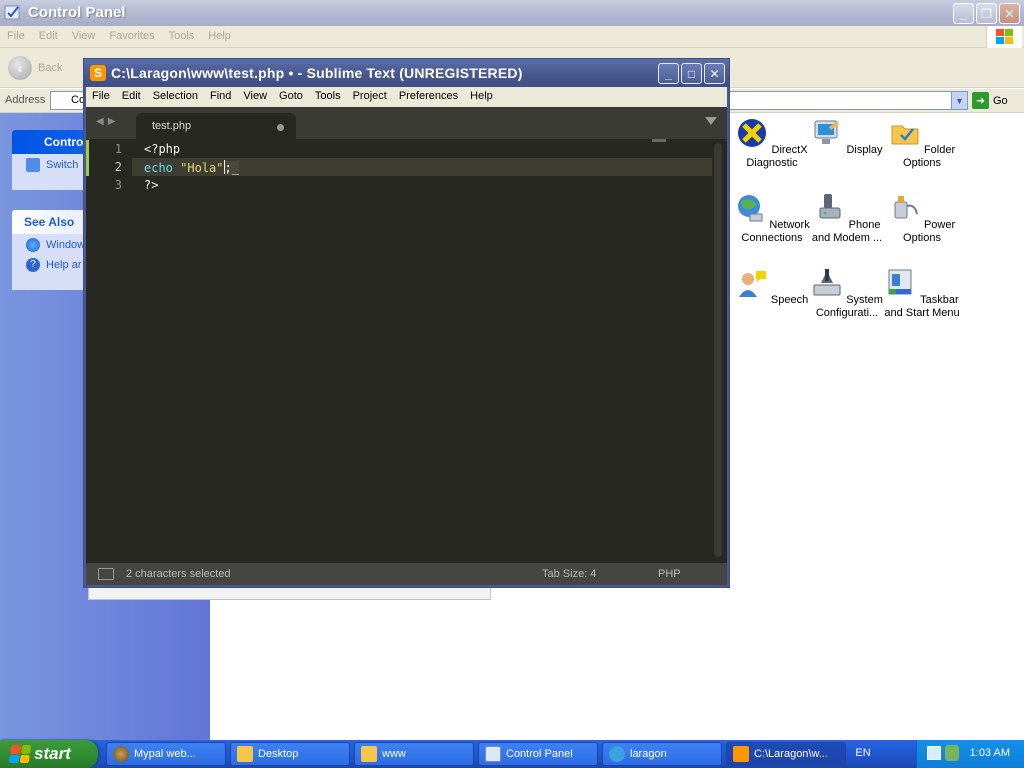 The image size is (1024, 768). I want to click on cp-item-network: Network Connections, so click(772, 218).